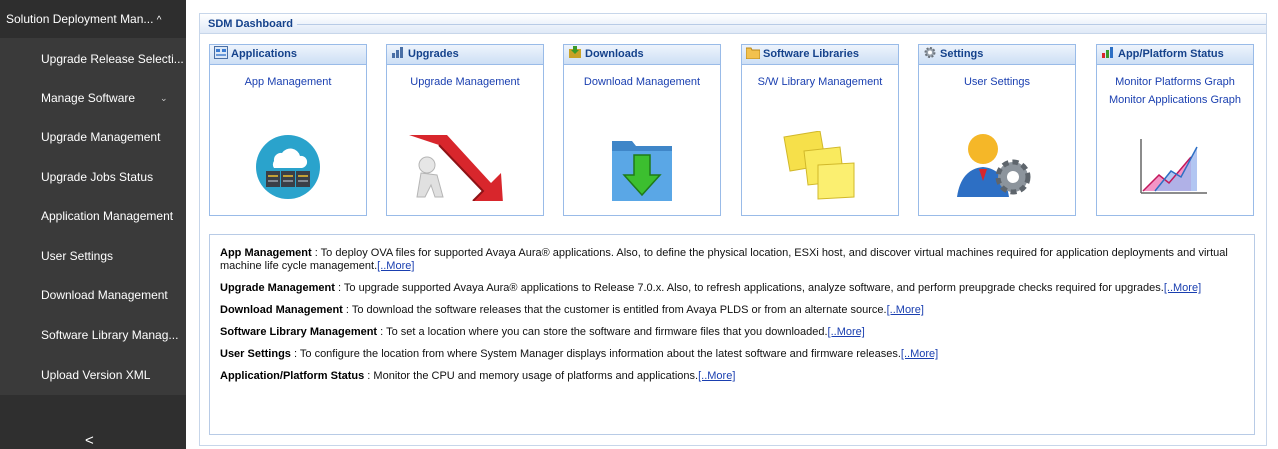 Image resolution: width=1278 pixels, height=449 pixels. I want to click on panel-header: Software Libraries, so click(820, 55).